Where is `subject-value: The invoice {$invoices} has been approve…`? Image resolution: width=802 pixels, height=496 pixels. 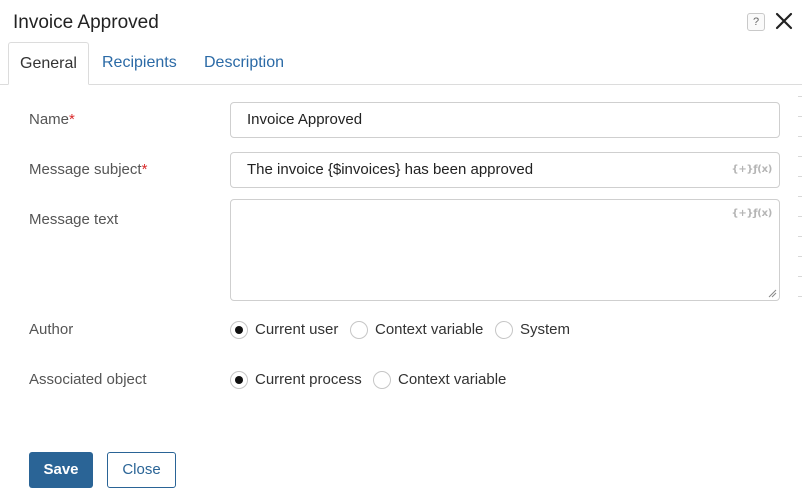 subject-value: The invoice {$invoices} has been approve… is located at coordinates (390, 169).